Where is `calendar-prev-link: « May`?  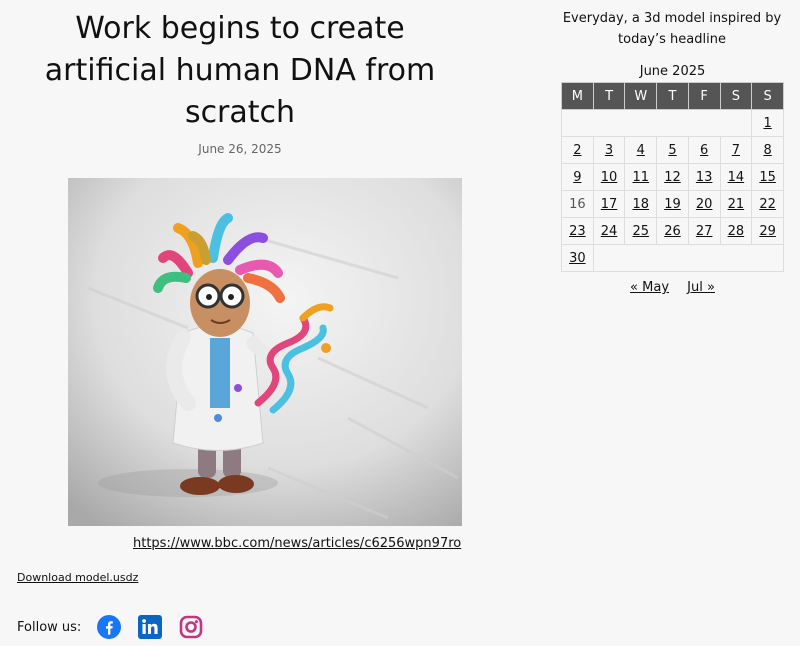 calendar-prev-link: « May is located at coordinates (649, 287).